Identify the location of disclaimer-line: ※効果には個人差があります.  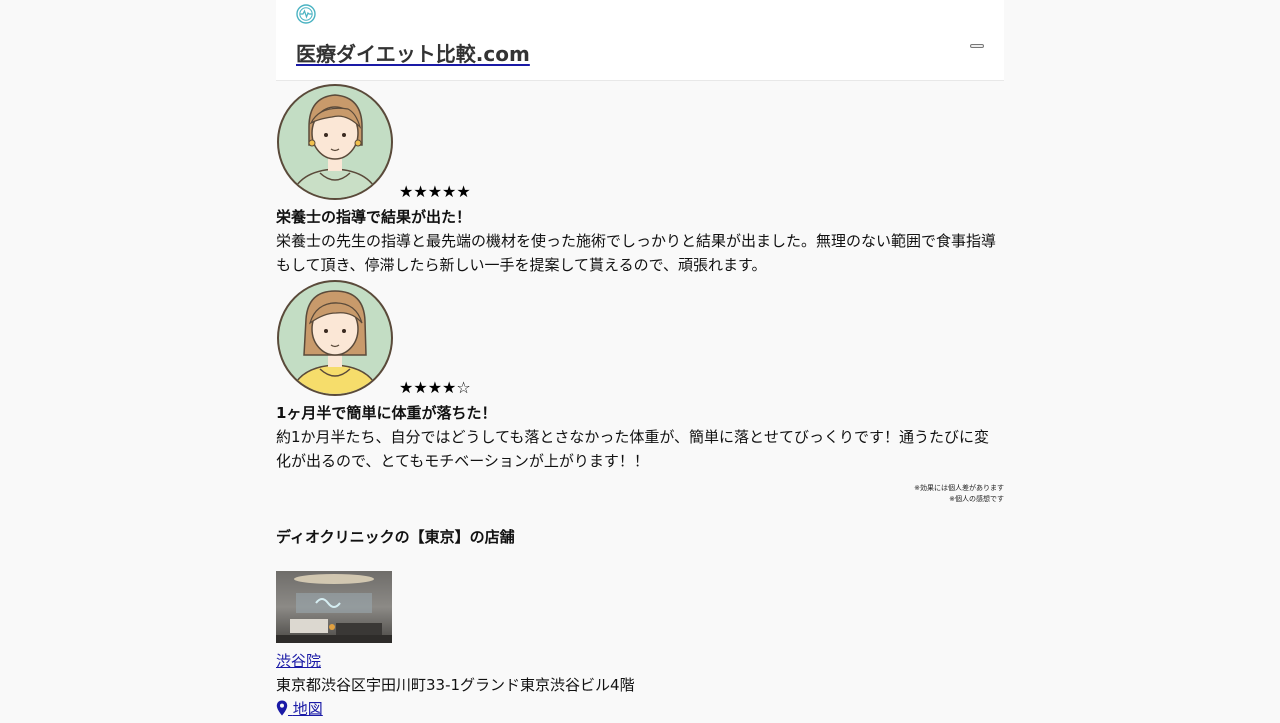
(959, 488).